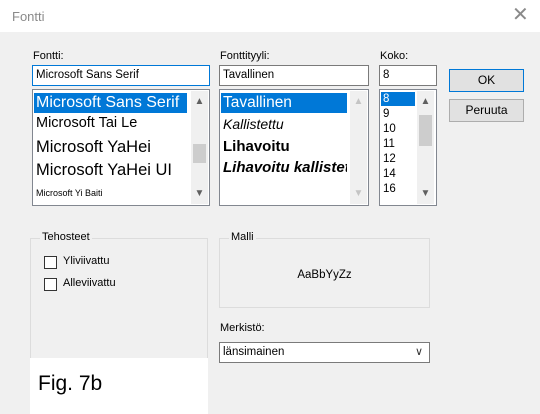 This screenshot has width=540, height=414. What do you see at coordinates (28, 16) in the screenshot?
I see `window-title: Fontti` at bounding box center [28, 16].